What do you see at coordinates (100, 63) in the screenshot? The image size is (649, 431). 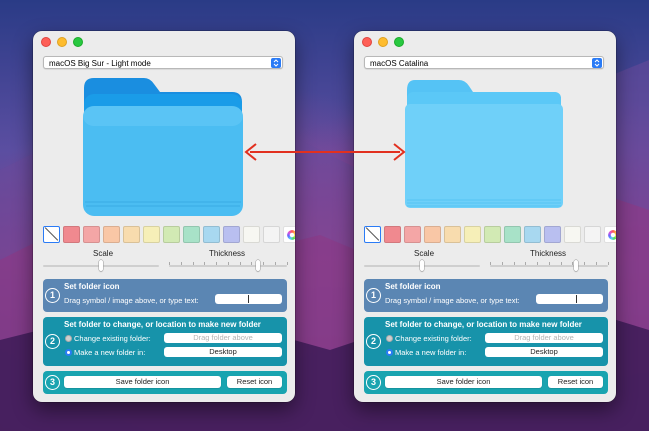 I see `theme-popup-label: macOS Big Sur - Light mode` at bounding box center [100, 63].